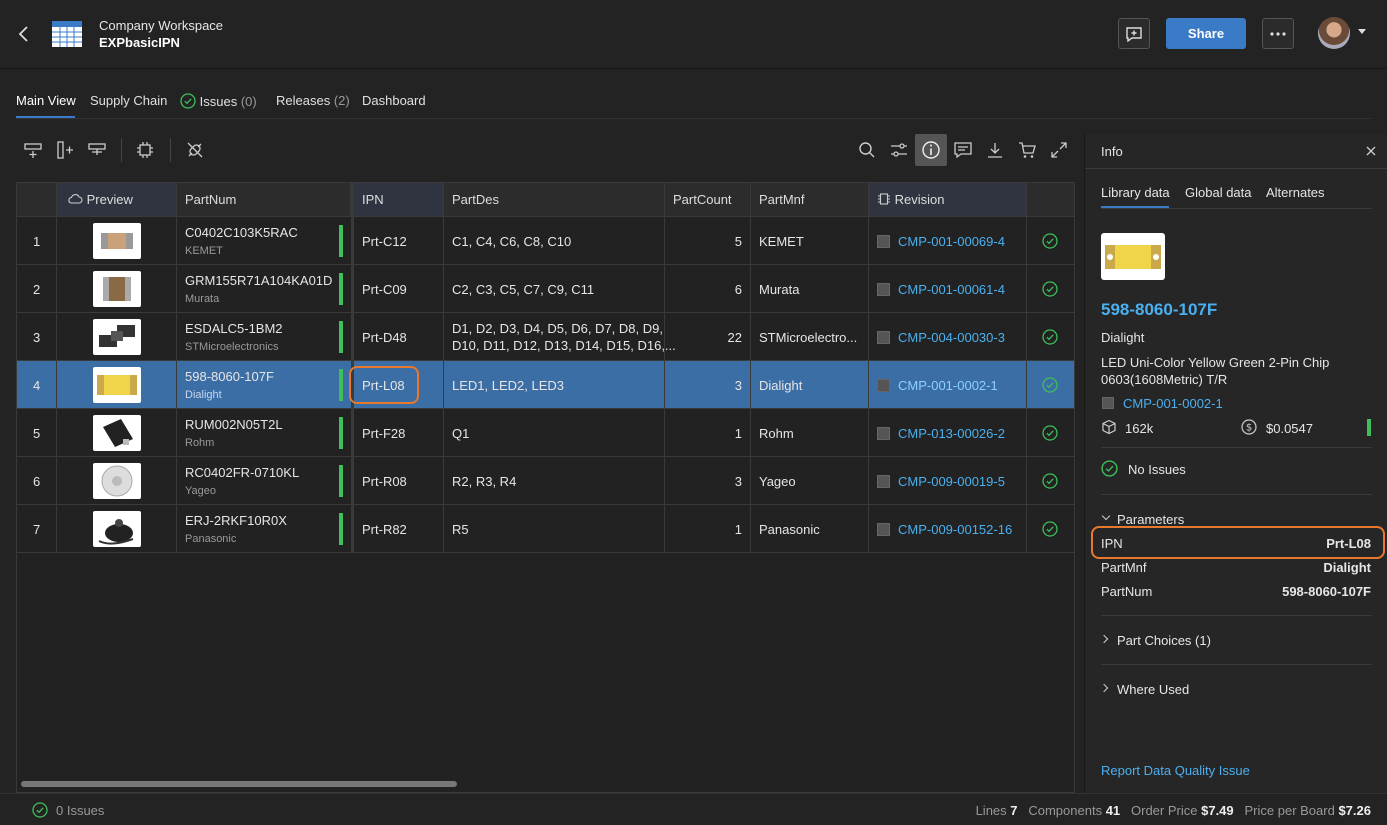 This screenshot has height=825, width=1387. Describe the element at coordinates (399, 199) in the screenshot. I see `header-ipn: IPN` at that location.